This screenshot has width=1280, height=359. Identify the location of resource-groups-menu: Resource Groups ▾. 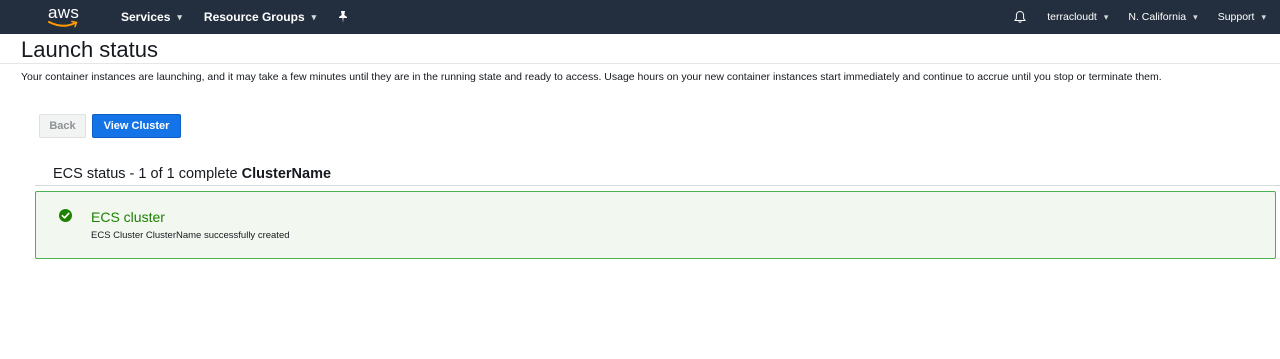
(260, 17).